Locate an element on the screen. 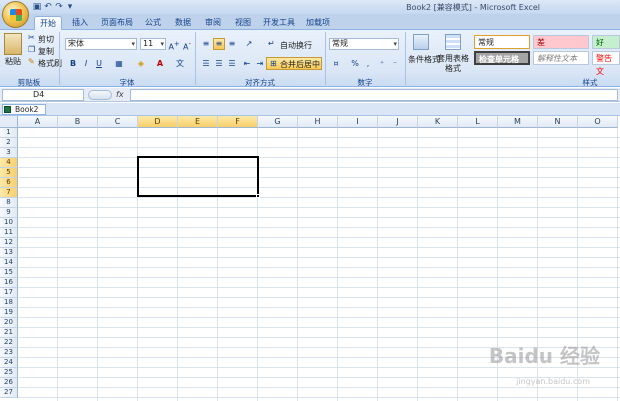 This screenshot has height=401, width=620. row-header: 21 is located at coordinates (9, 333).